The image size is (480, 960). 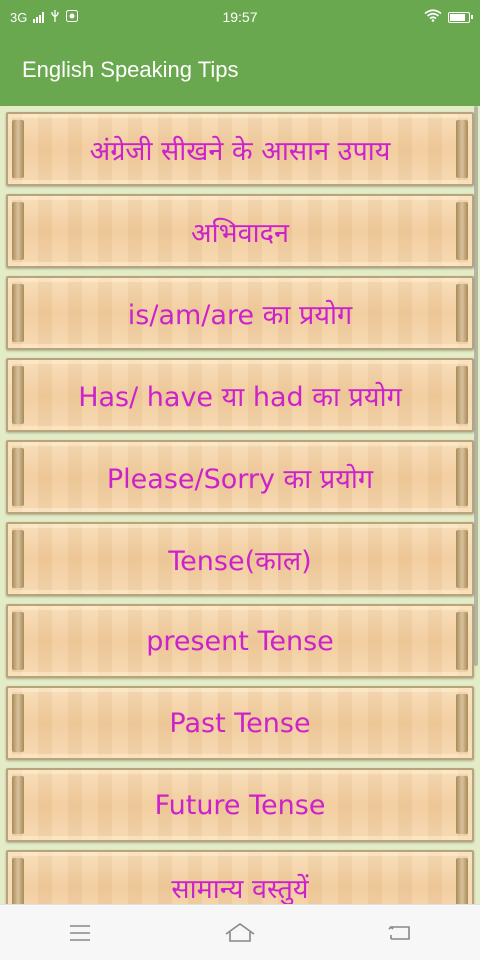 I want to click on back-button, so click(x=400, y=933).